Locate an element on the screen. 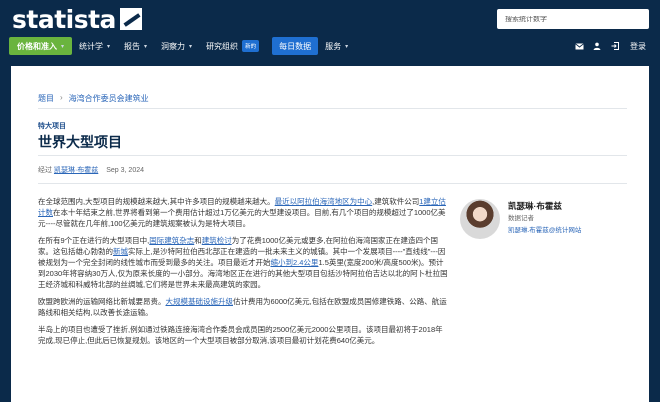 This screenshot has width=660, height=402. statista-logo: statista is located at coordinates (77, 19).